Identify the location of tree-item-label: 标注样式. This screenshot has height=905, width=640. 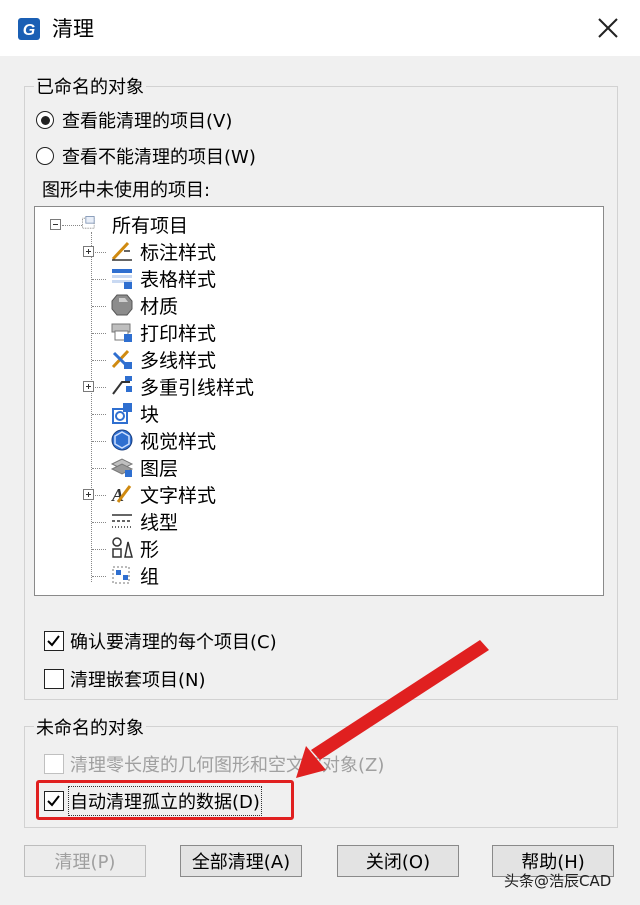
(178, 252).